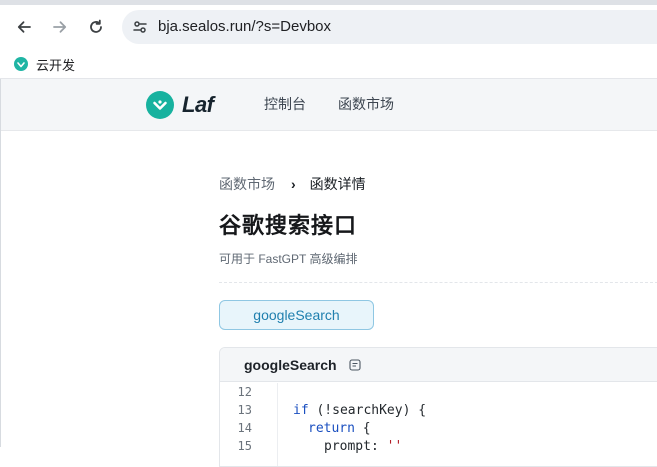  Describe the element at coordinates (438, 365) in the screenshot. I see `code-panel-header: googleSearch` at that location.